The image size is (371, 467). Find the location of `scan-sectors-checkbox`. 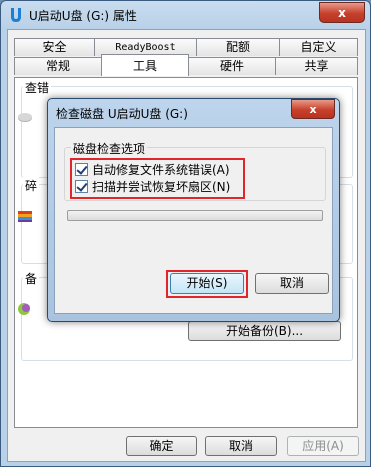

scan-sectors-checkbox is located at coordinates (81, 186).